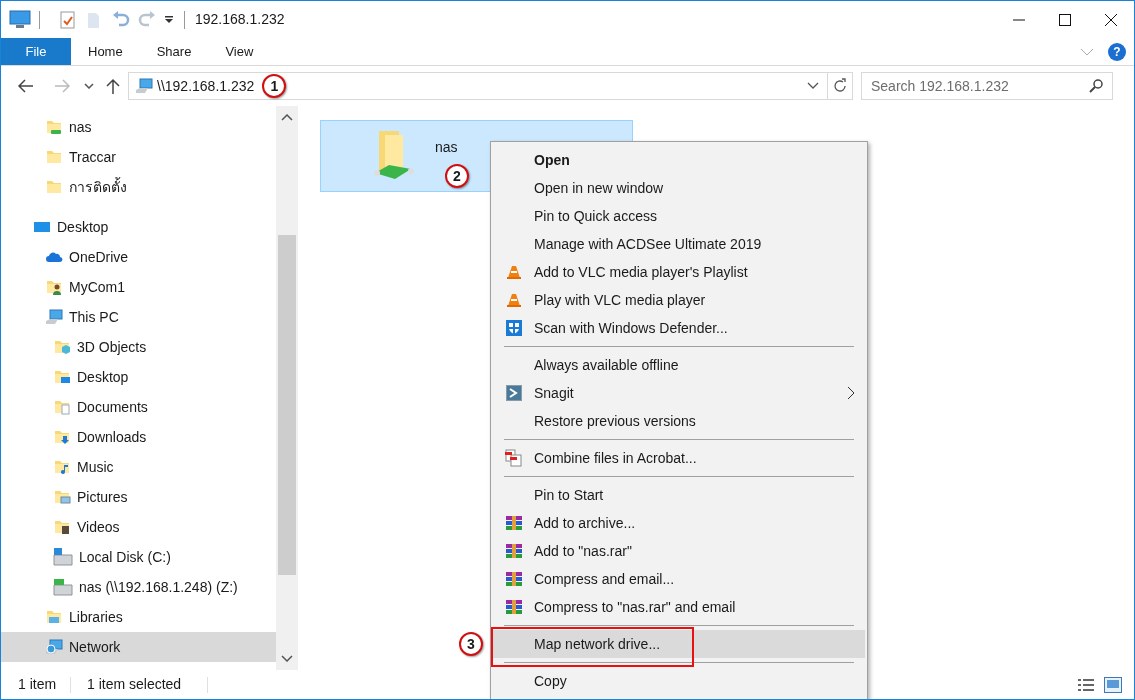 The image size is (1135, 700). Describe the element at coordinates (174, 51) in the screenshot. I see `ribbon-tab: Share` at that location.